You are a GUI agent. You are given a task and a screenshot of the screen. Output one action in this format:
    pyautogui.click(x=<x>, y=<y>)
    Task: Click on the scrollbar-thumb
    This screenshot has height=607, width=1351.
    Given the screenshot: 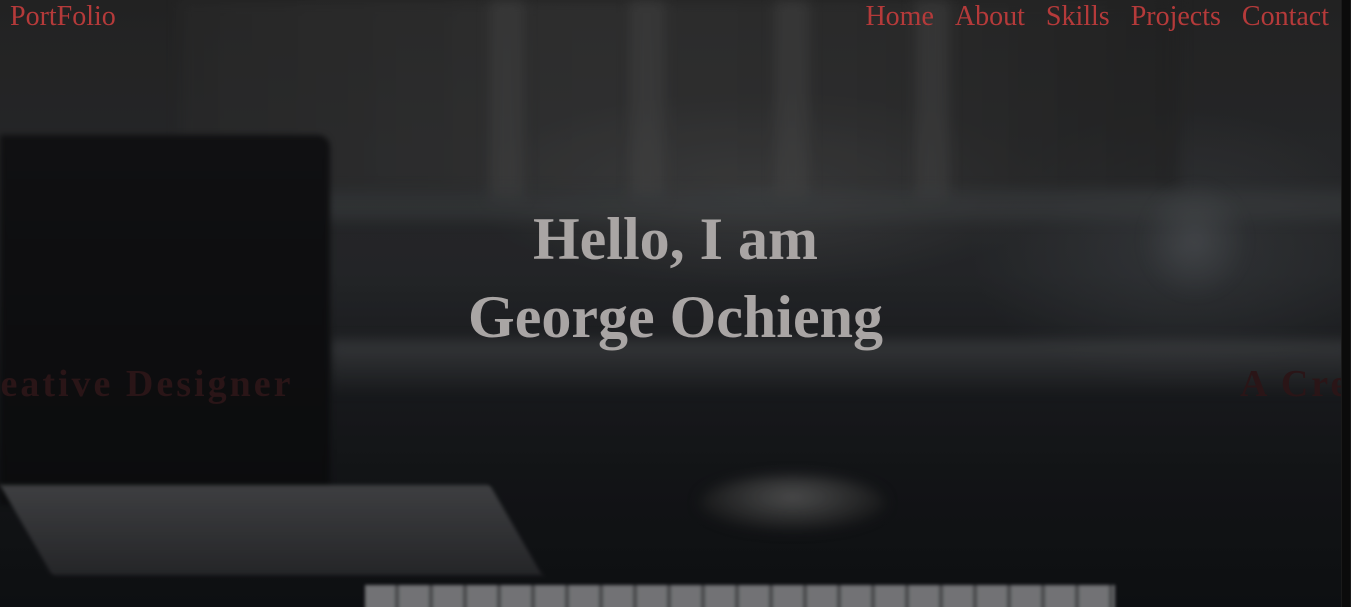 What is the action you would take?
    pyautogui.click(x=1346, y=303)
    